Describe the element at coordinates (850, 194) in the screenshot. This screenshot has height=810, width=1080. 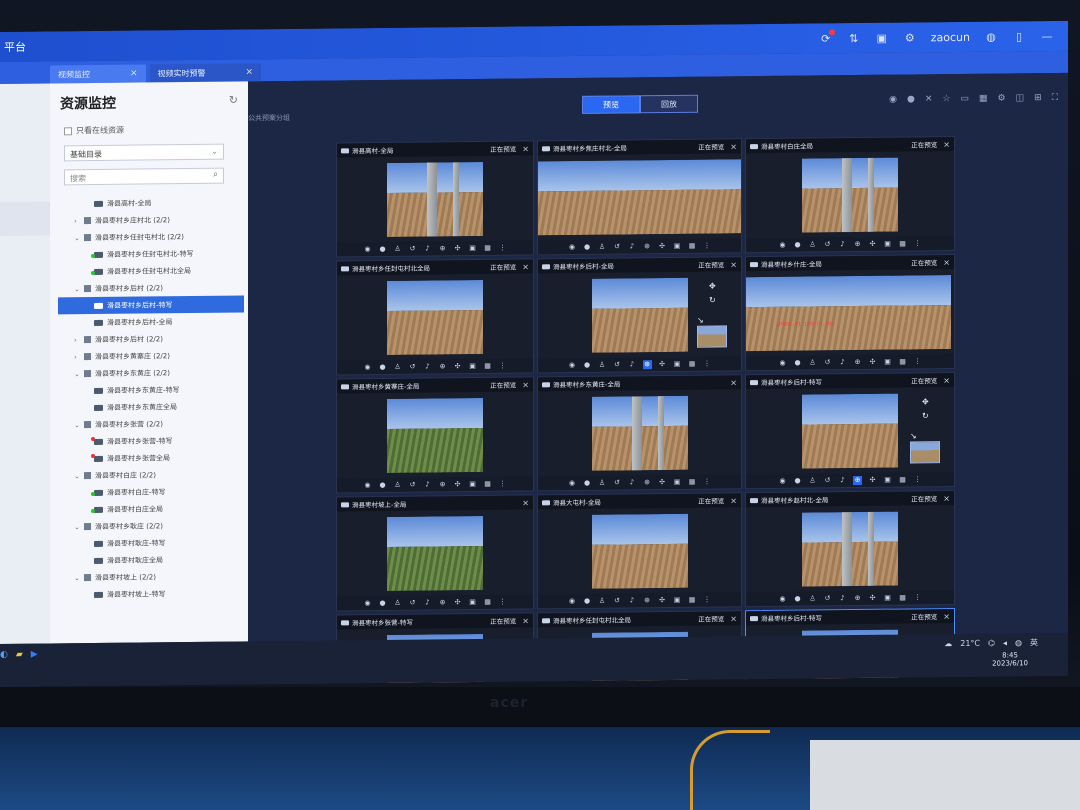
I see `video-cell: 滑县枣村白庄全局 正在预览 × ◉ ● ♙ ↺ ♪ ⊕ ✣ ▣ ▦ ⋮` at that location.